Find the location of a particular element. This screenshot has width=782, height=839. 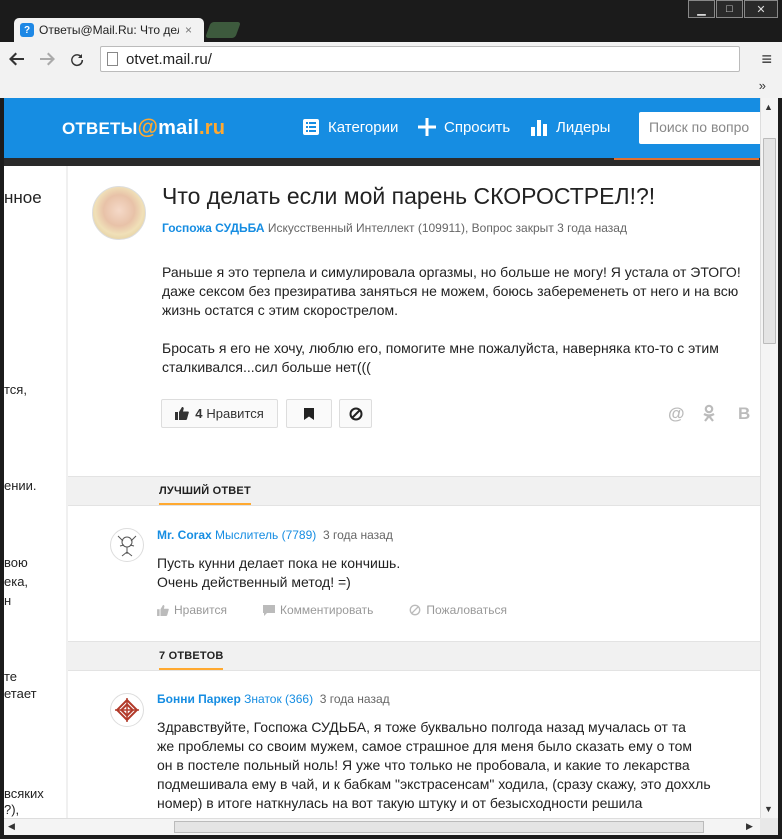

share-ok-icon is located at coordinates (709, 415).